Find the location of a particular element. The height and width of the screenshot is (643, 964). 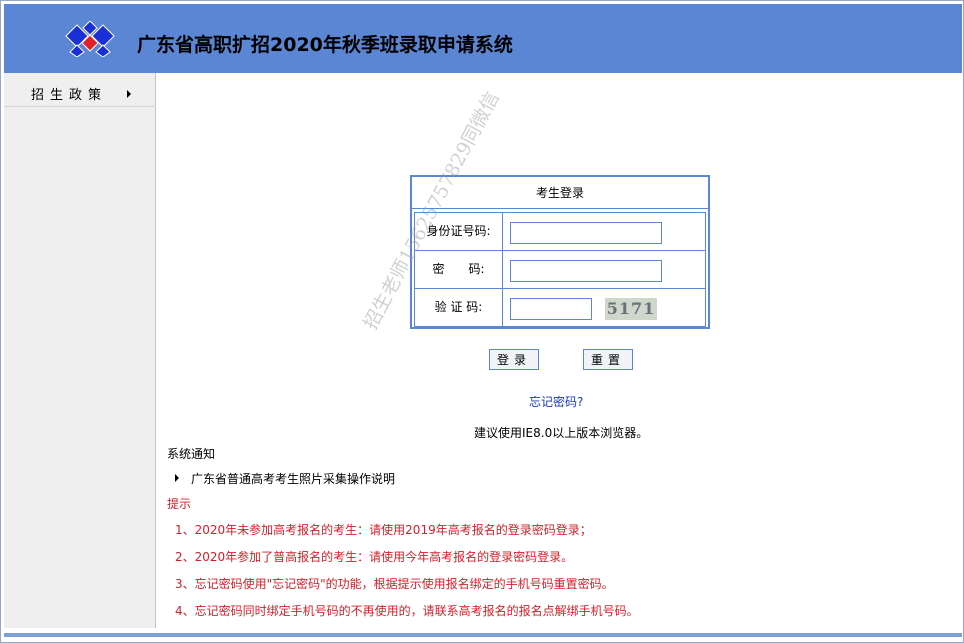

id-label: 身份证号码: is located at coordinates (459, 231).